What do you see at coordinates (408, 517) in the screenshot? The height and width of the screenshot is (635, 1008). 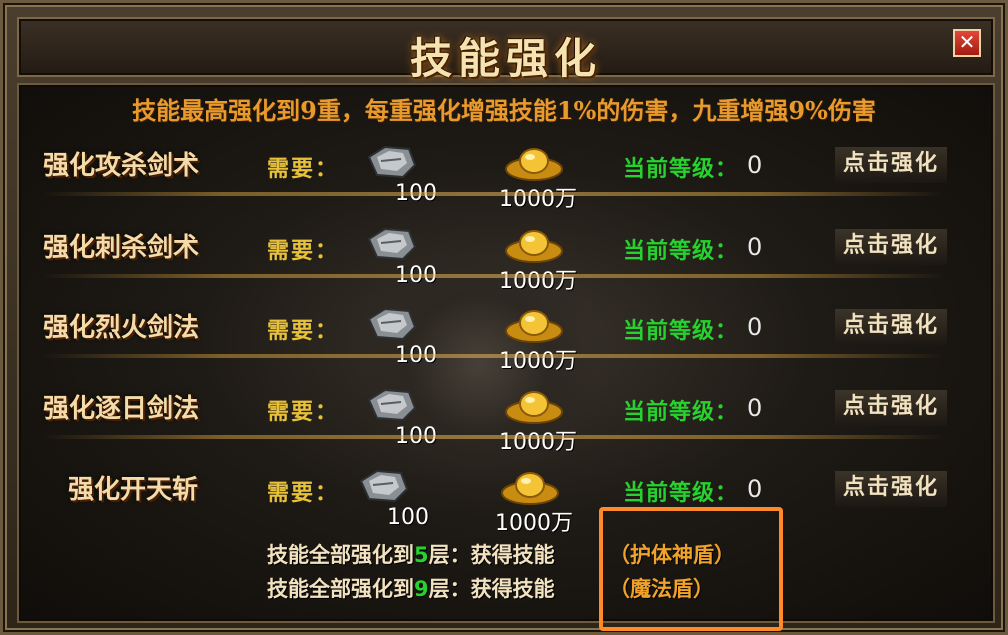 I see `ore-count: 100` at bounding box center [408, 517].